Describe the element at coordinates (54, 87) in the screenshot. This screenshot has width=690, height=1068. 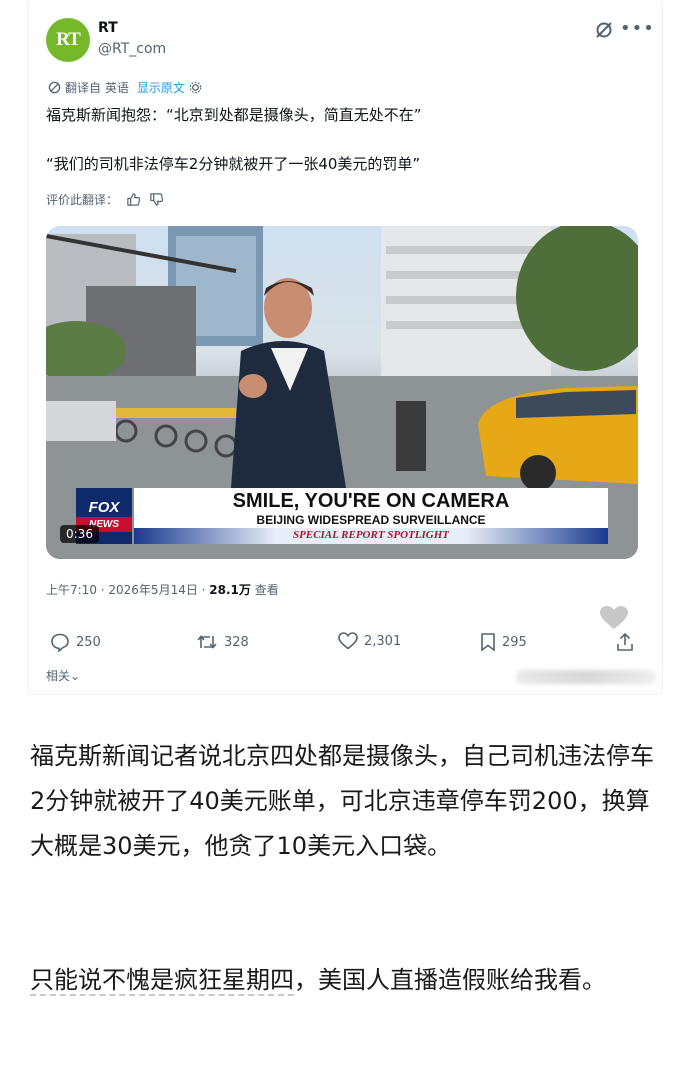
I see `translate-icon` at that location.